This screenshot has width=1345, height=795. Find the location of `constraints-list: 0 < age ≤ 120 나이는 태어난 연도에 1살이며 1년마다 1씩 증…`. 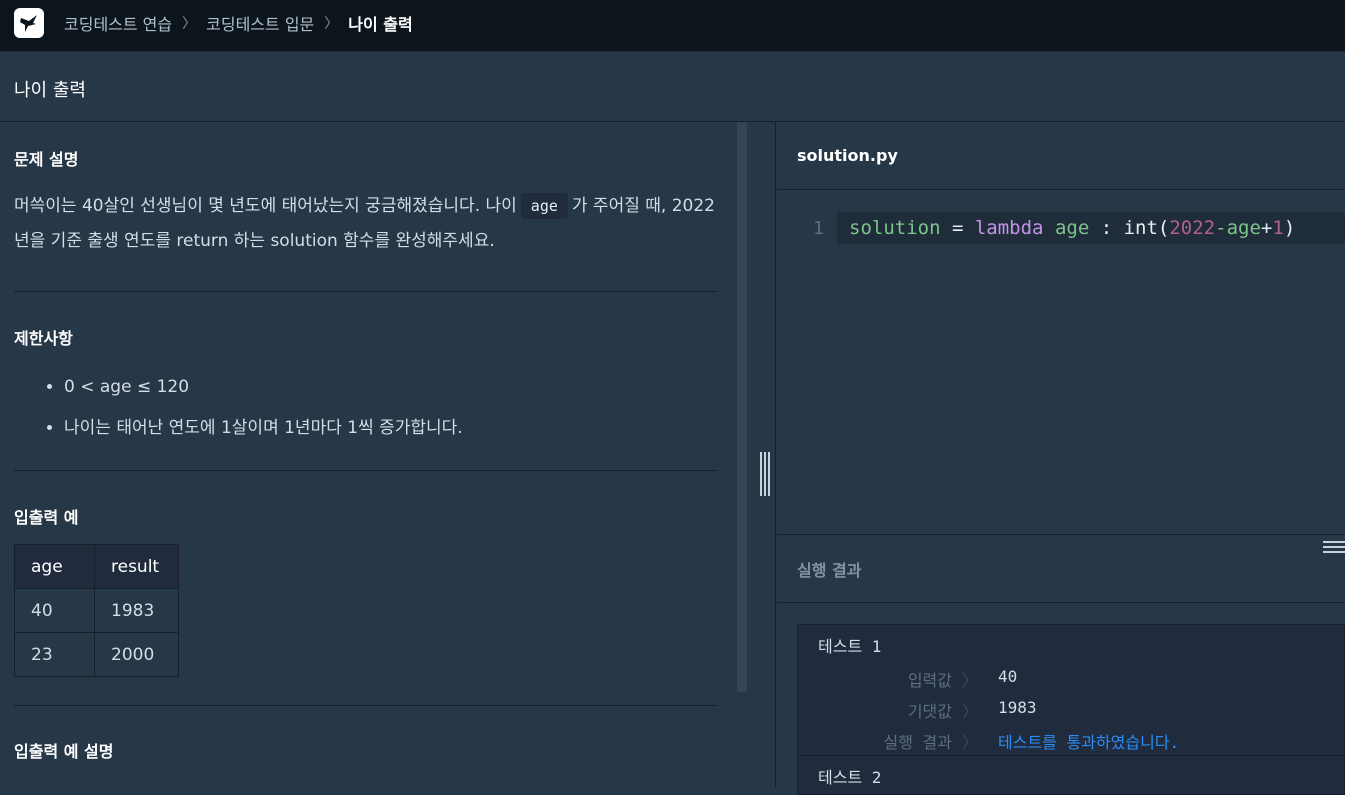

constraints-list: 0 < age ≤ 120 나이는 태어난 연도에 1살이며 1년마다 1씩 증… is located at coordinates (359, 408).